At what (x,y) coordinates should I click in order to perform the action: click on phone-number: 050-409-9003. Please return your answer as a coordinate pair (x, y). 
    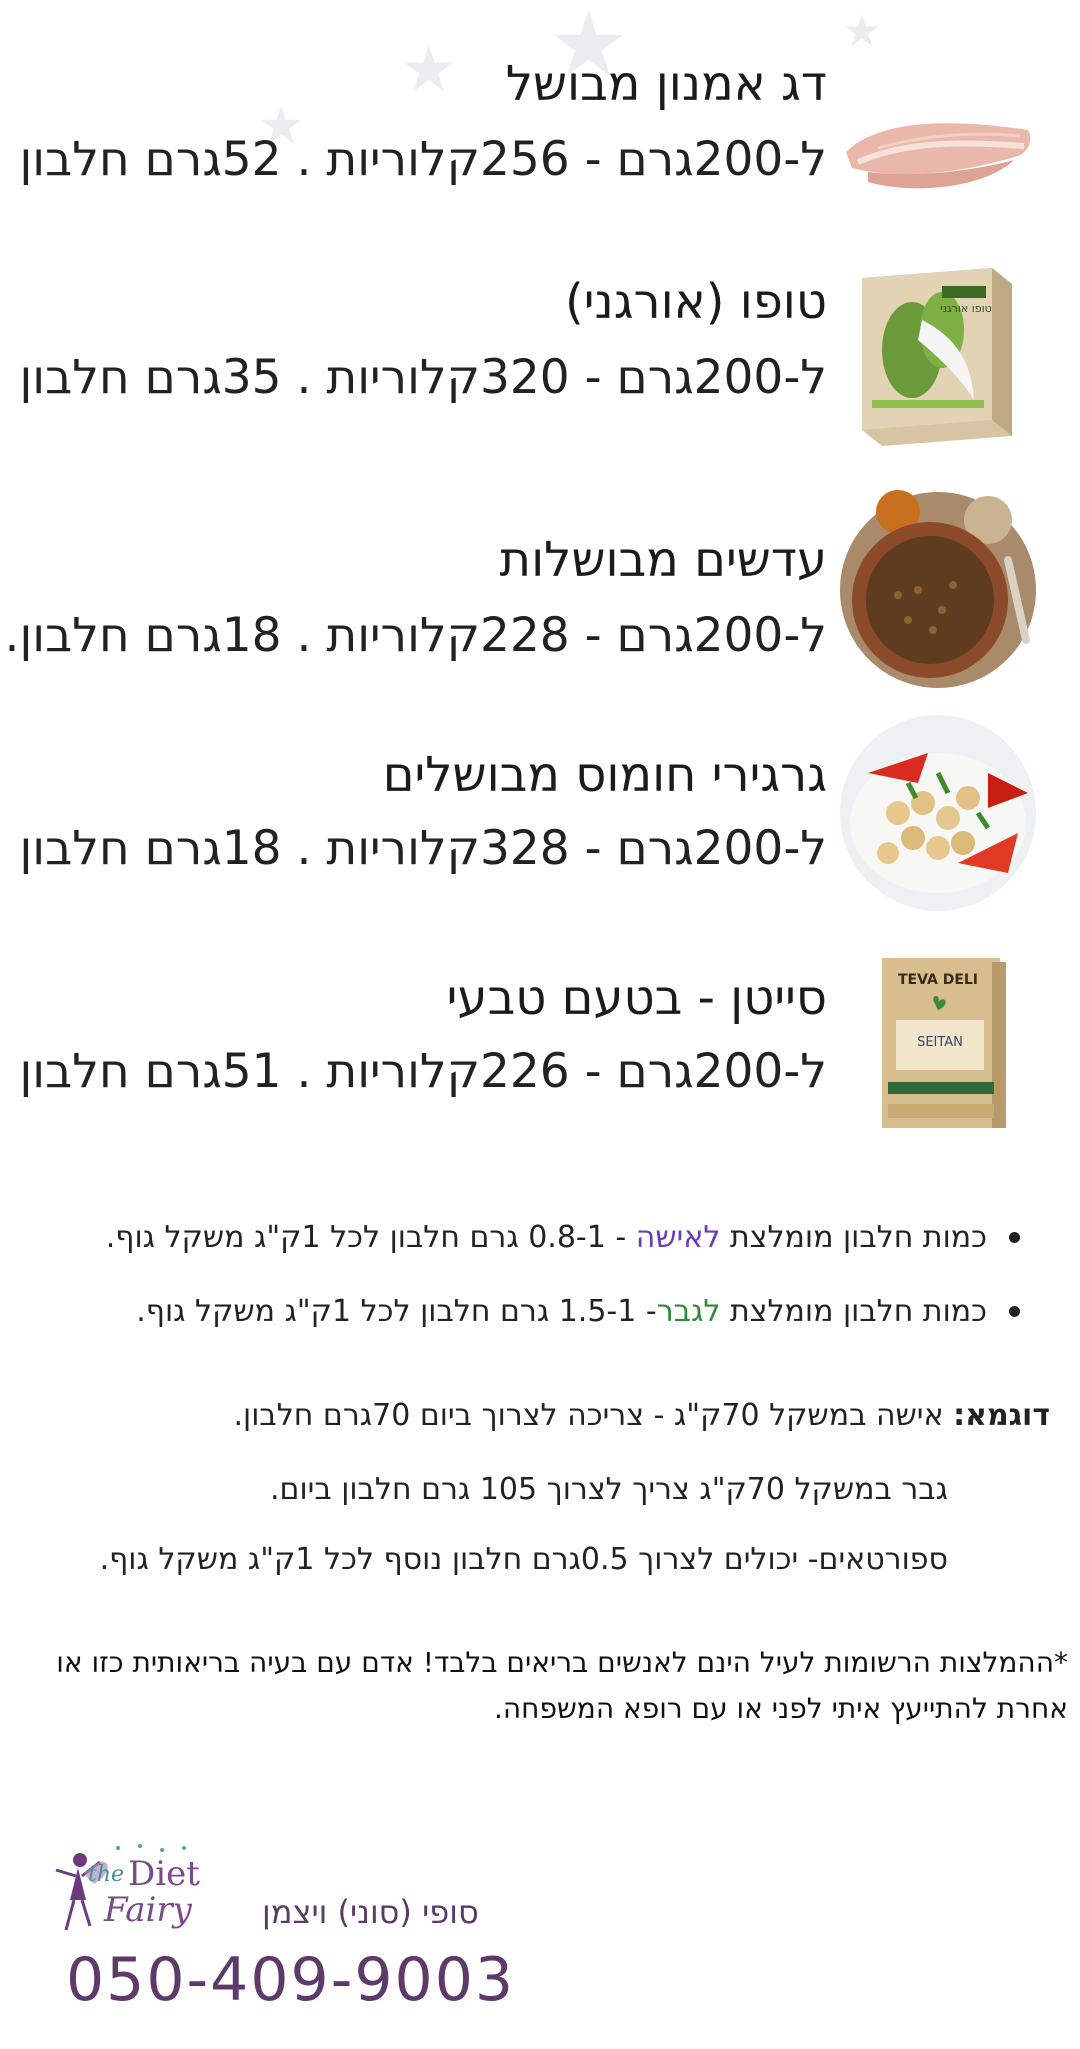
    Looking at the image, I should click on (290, 1980).